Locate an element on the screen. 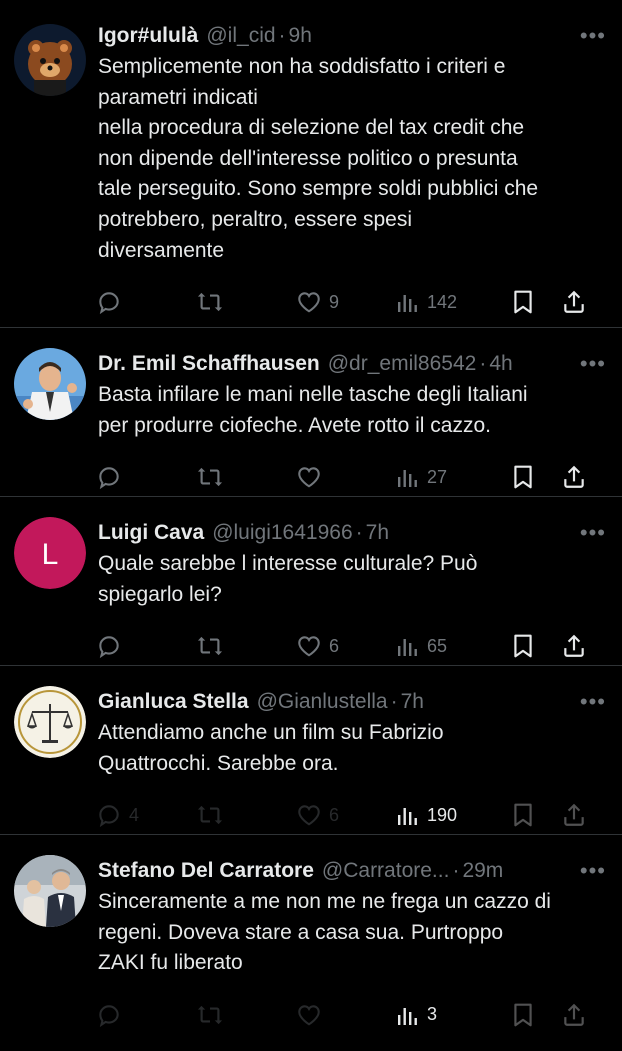  timestamp: 9h is located at coordinates (300, 36).